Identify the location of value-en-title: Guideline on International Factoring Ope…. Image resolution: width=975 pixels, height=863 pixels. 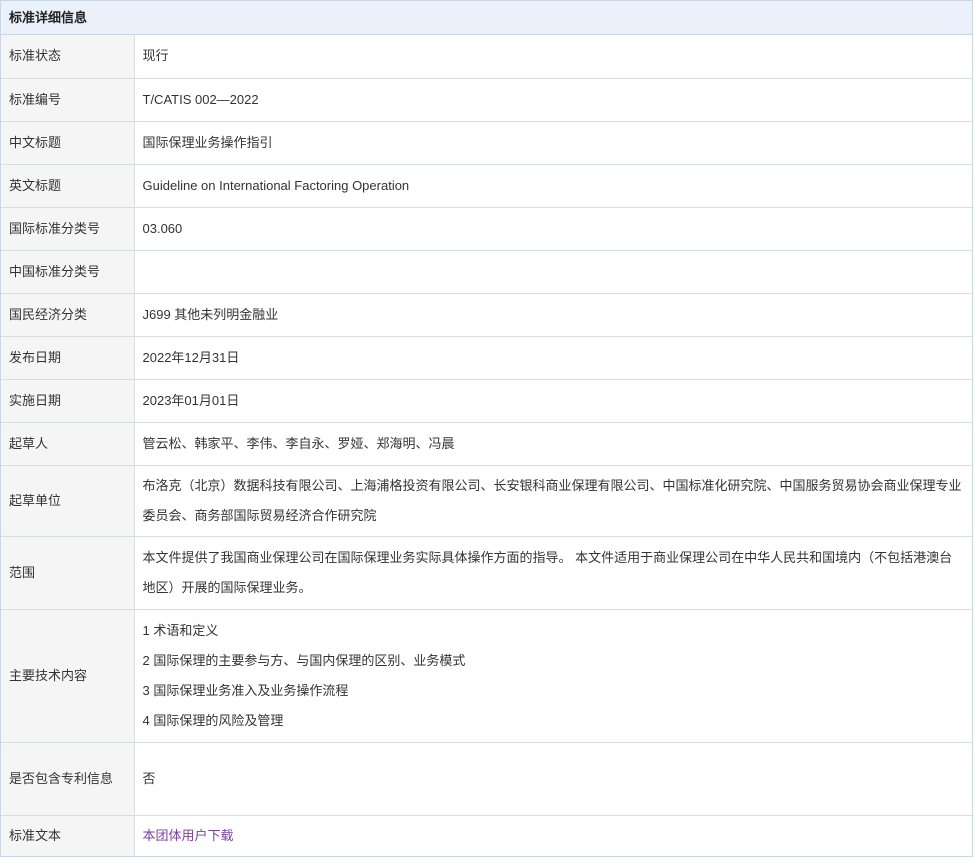
(553, 185).